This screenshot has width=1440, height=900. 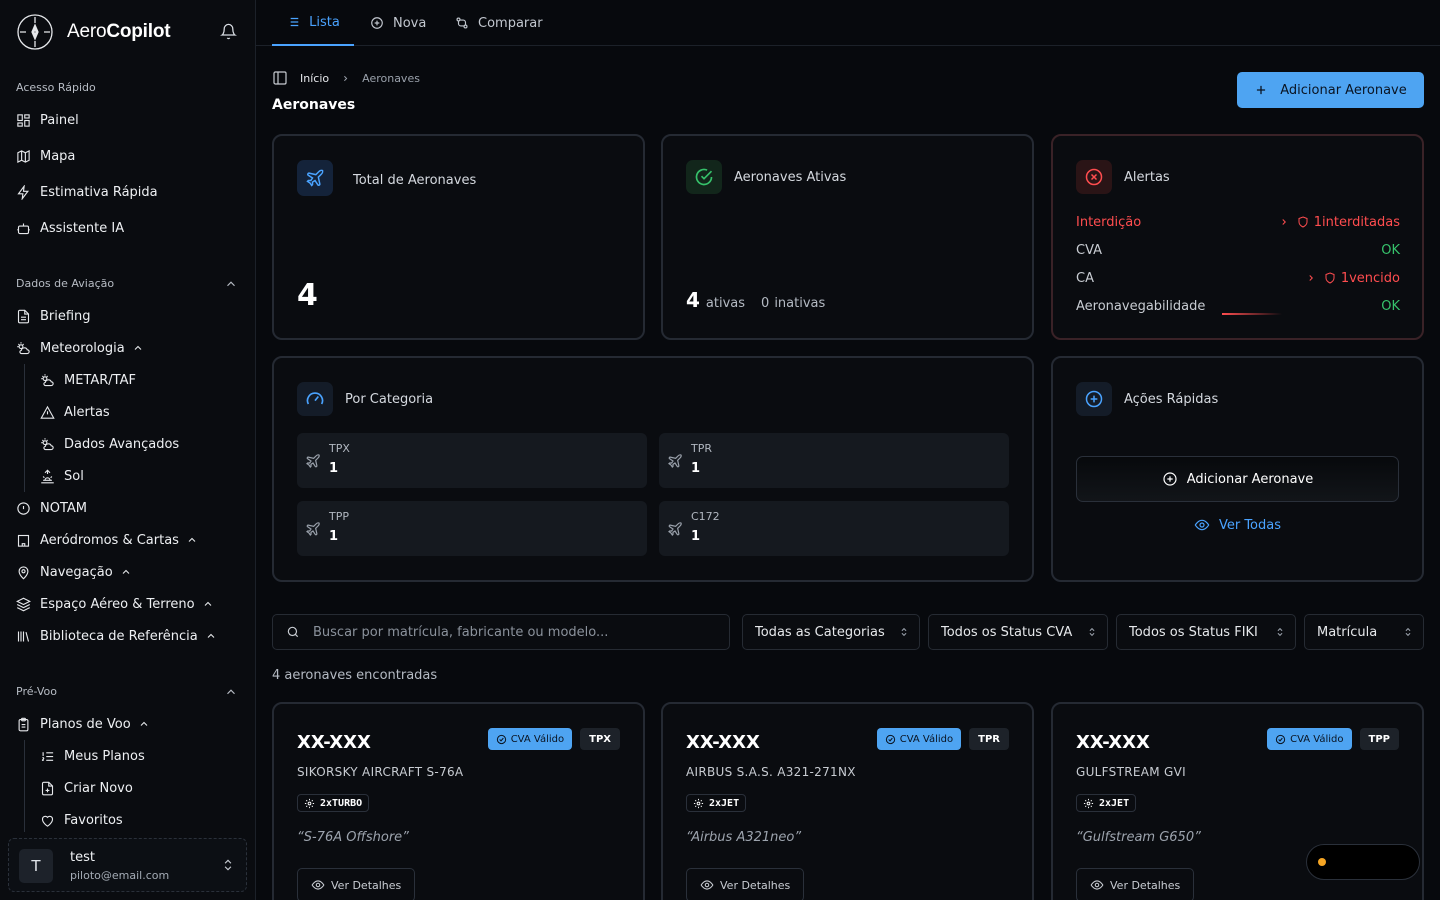 I want to click on alert-label: CA, so click(x=1085, y=278).